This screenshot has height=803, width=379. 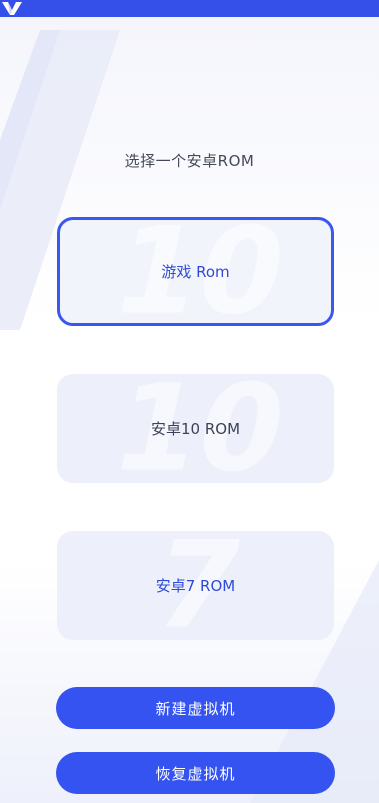 I want to click on rom-option-android10: 10 安卓10 ROM, so click(x=195, y=428).